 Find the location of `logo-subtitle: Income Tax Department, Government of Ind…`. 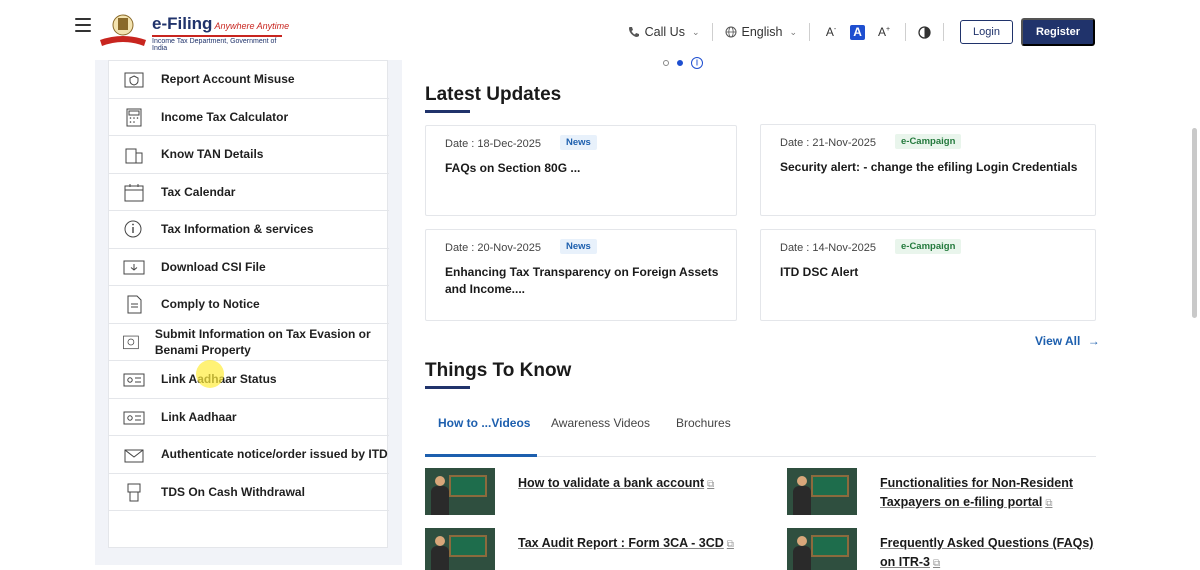

logo-subtitle: Income Tax Department, Government of Ind… is located at coordinates (217, 43).